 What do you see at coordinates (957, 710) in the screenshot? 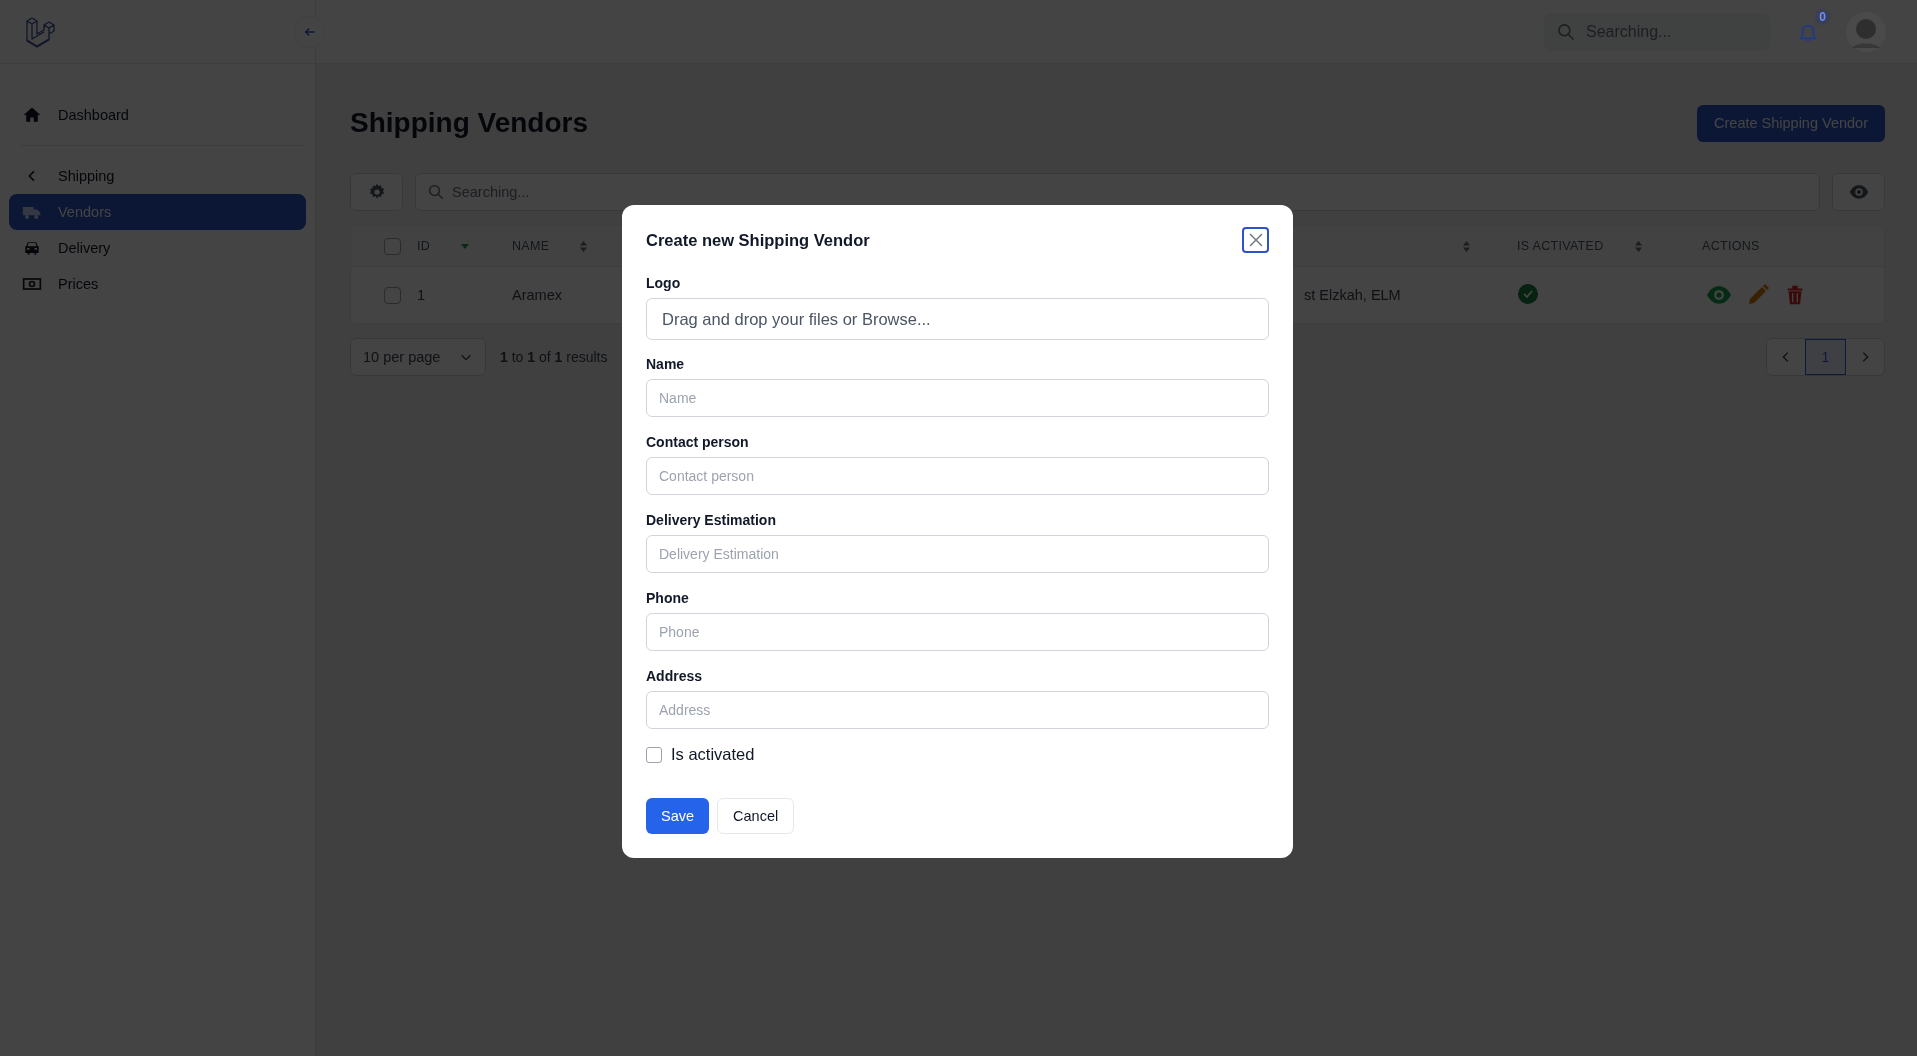
I see `input-field: Address` at bounding box center [957, 710].